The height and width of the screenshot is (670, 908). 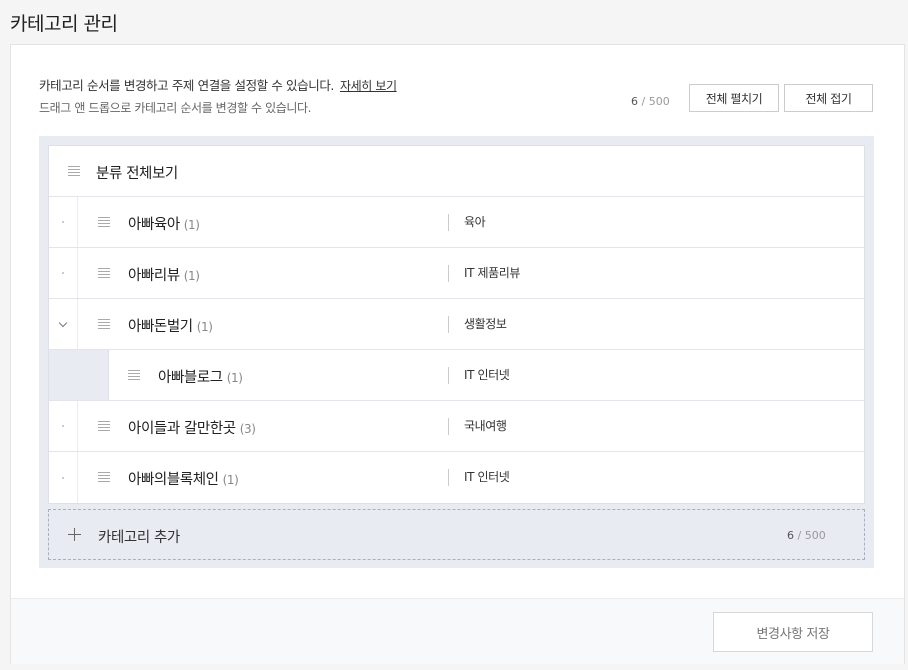 What do you see at coordinates (192, 429) in the screenshot?
I see `category-name: 아이들과 갈만한곳 (3)` at bounding box center [192, 429].